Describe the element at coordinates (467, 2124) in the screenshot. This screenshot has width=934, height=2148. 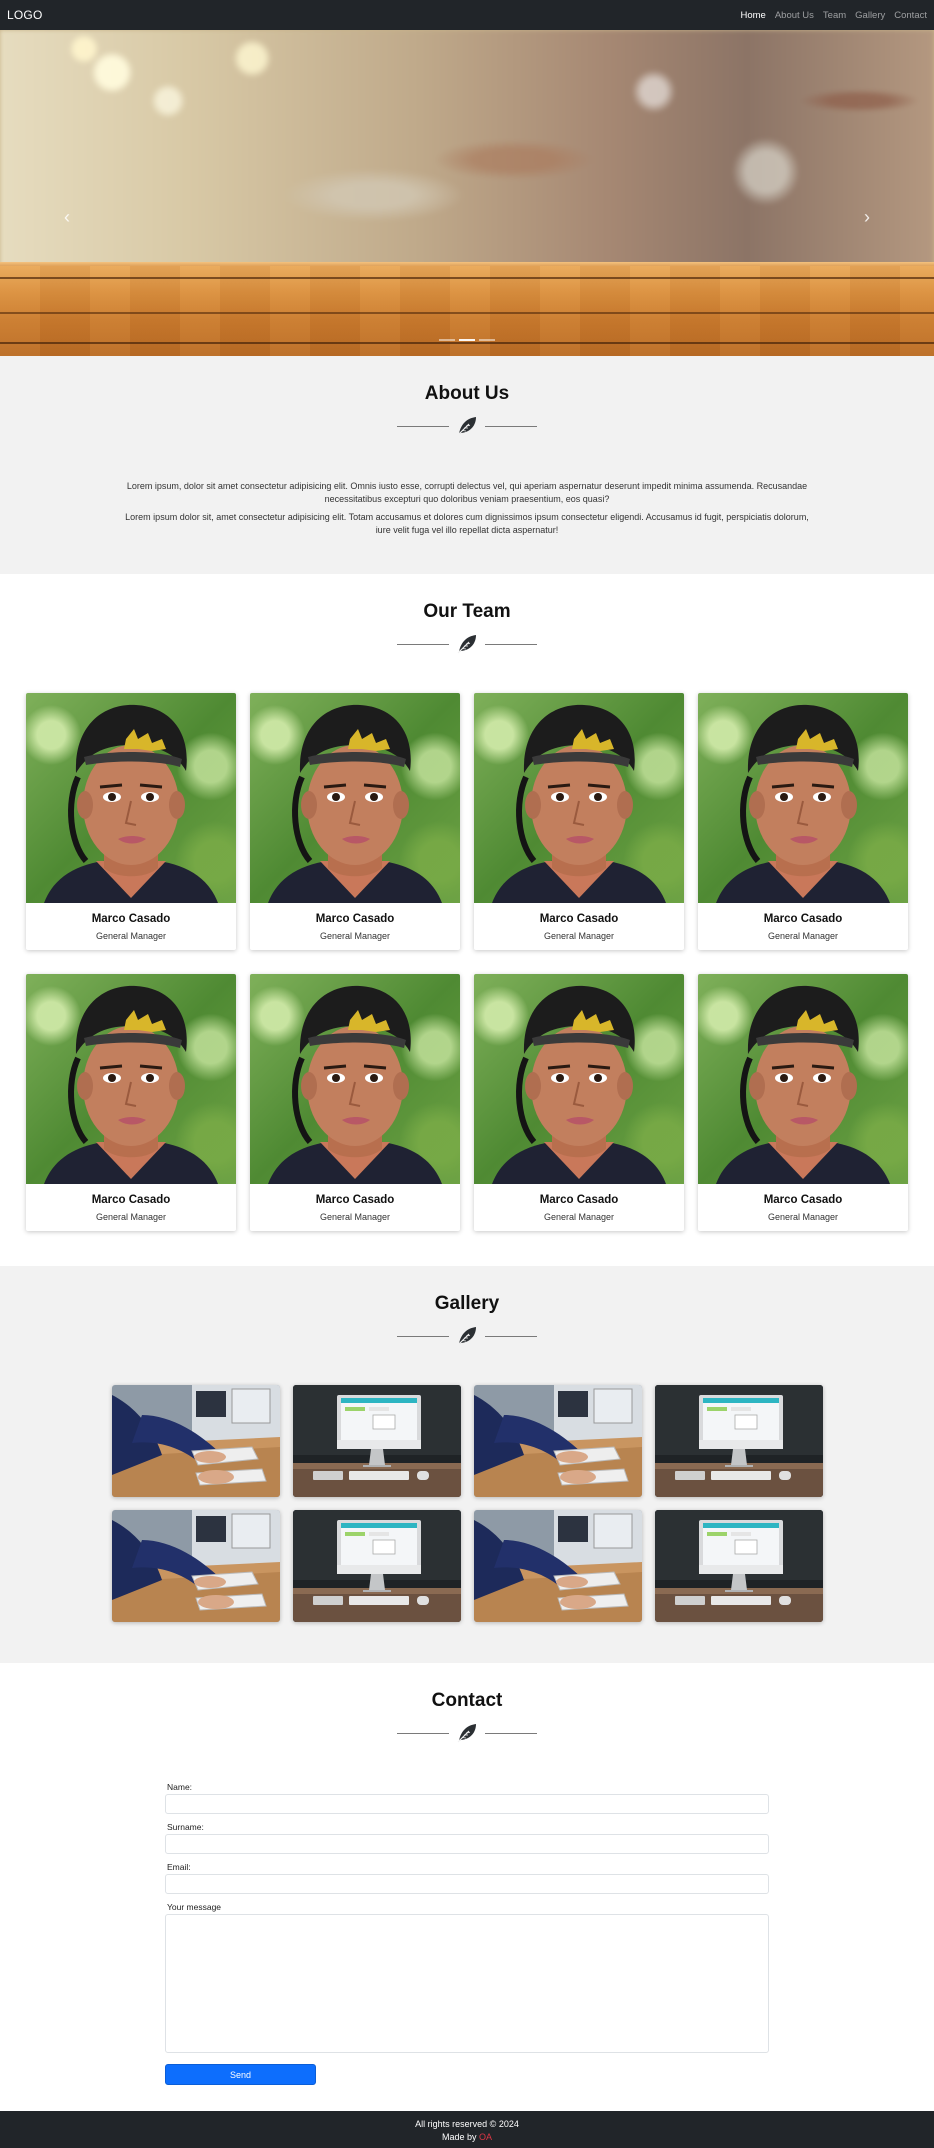
I see `footer-rights: All rights reserved © 2024` at that location.